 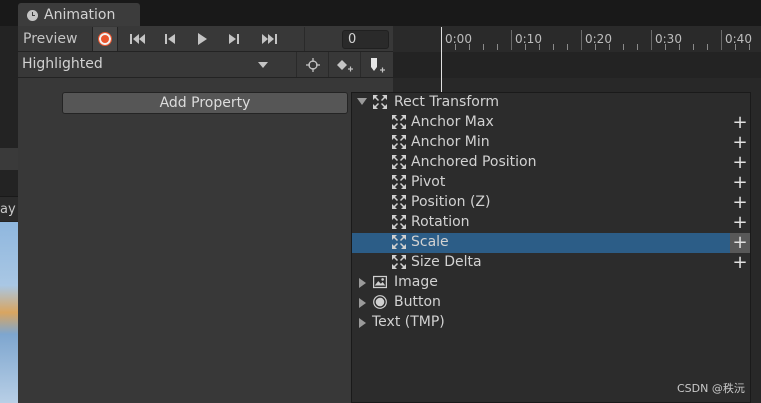 I want to click on property-group-label: Image, so click(x=416, y=282).